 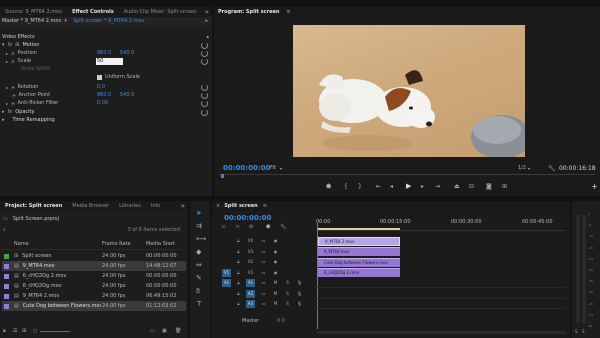 What do you see at coordinates (249, 12) in the screenshot?
I see `program-monitor-title: Program: Split screen` at bounding box center [249, 12].